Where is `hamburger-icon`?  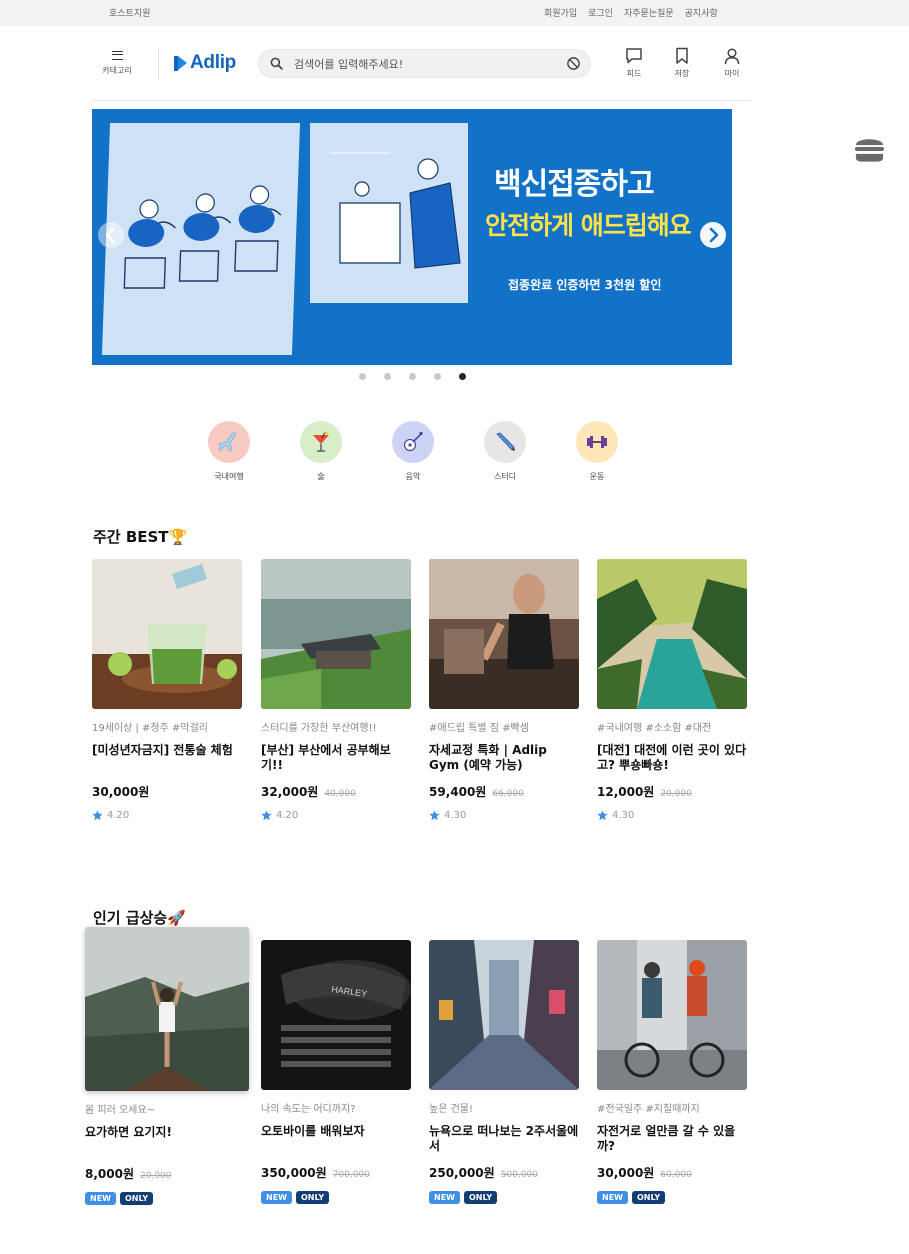
hamburger-icon is located at coordinates (117, 55).